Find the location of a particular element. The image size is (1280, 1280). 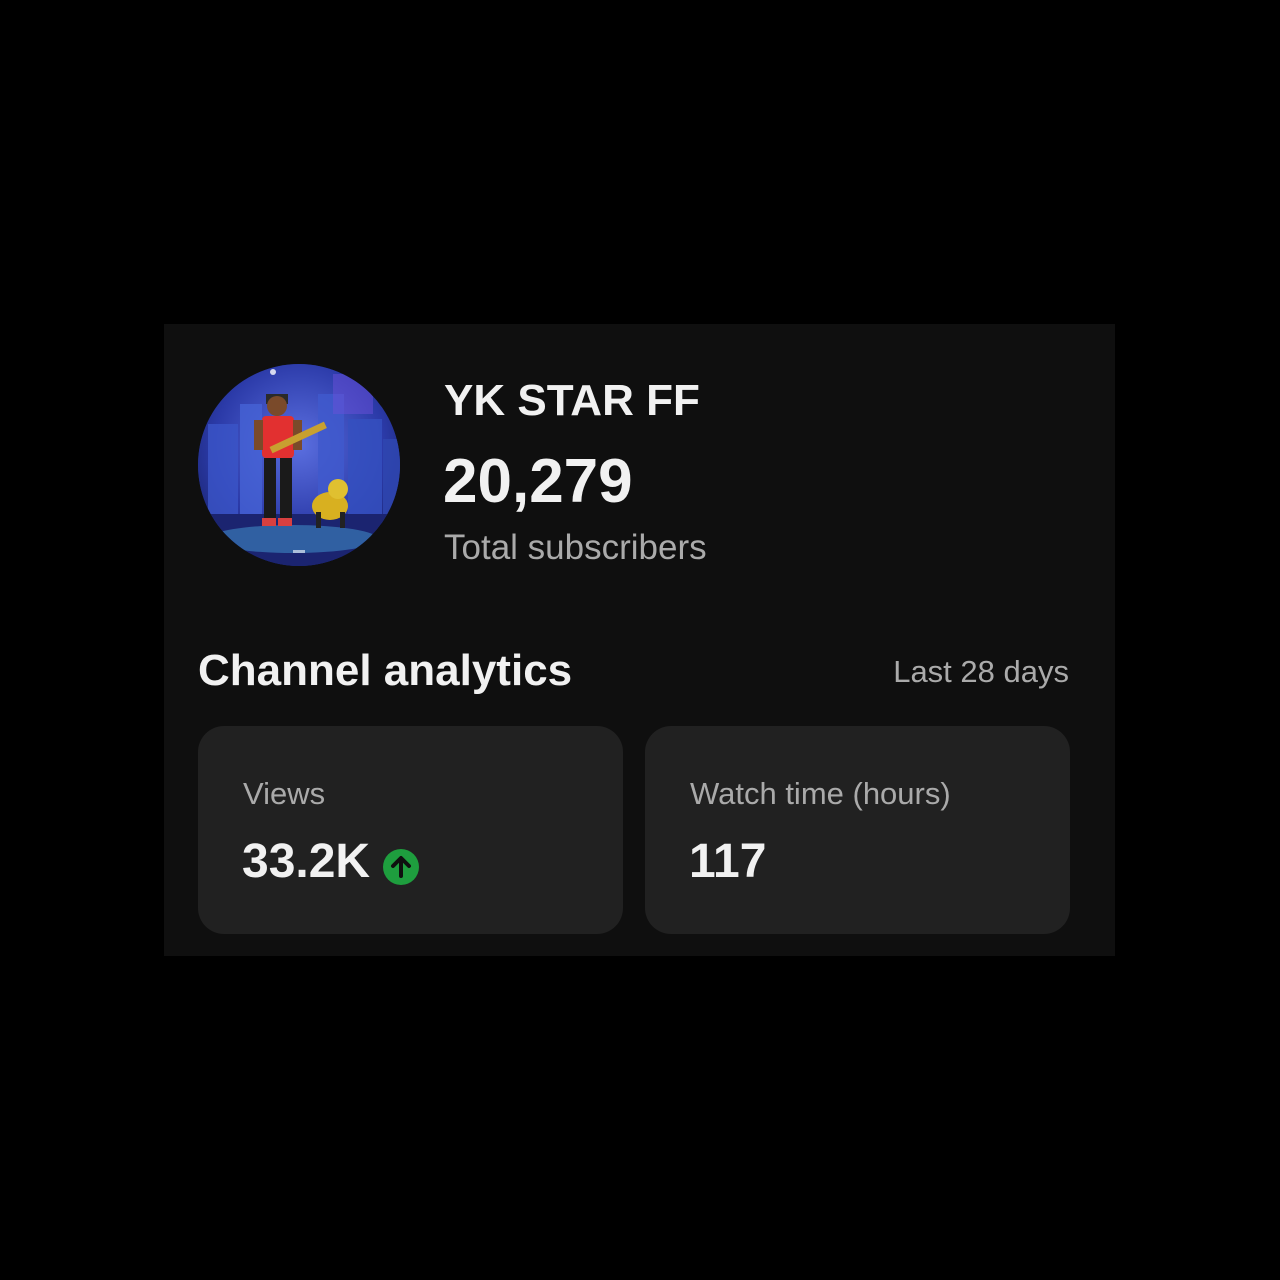

avatar-image is located at coordinates (299, 465).